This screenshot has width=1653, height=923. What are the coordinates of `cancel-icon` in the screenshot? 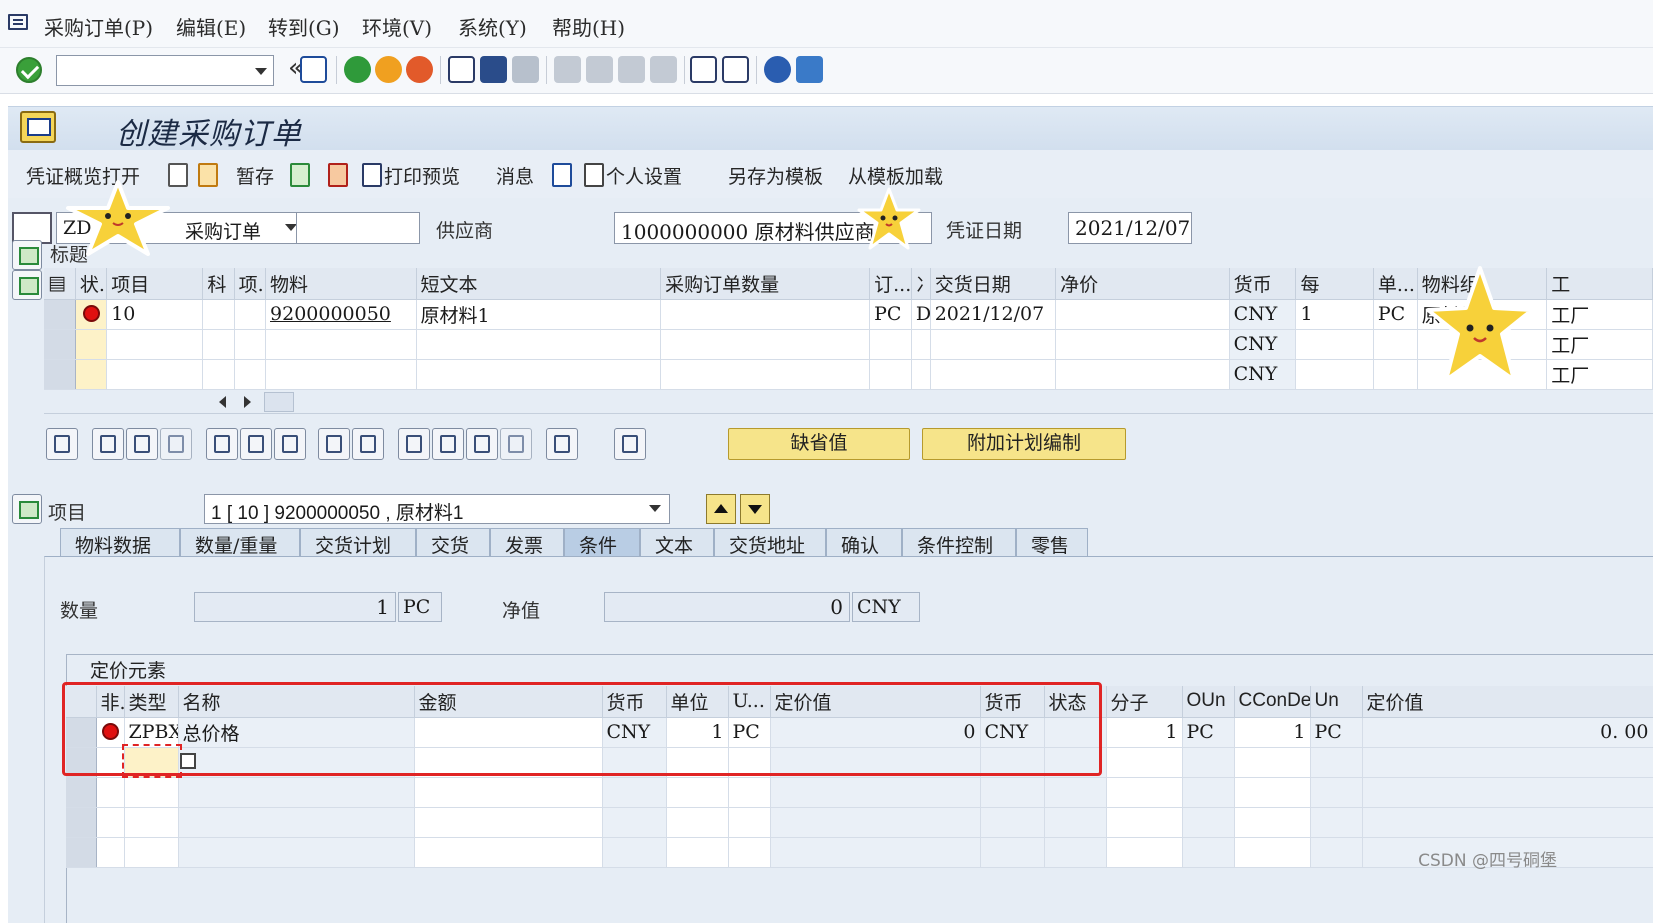 It's located at (419, 69).